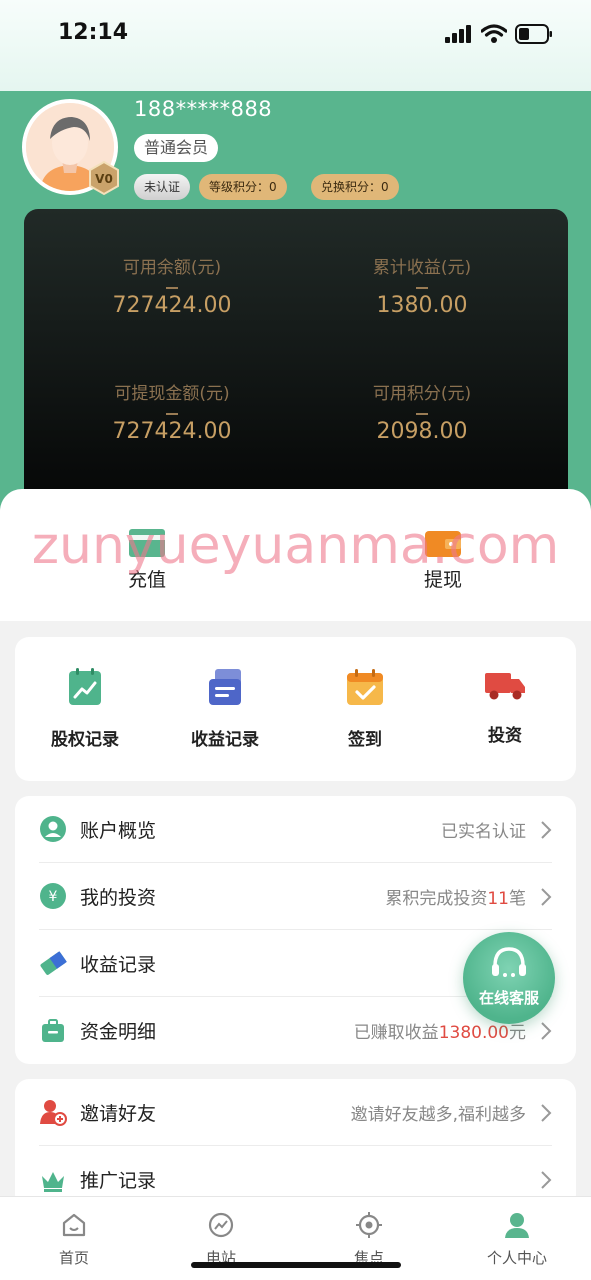 The width and height of the screenshot is (591, 1280). I want to click on system-indicators, so click(499, 34).